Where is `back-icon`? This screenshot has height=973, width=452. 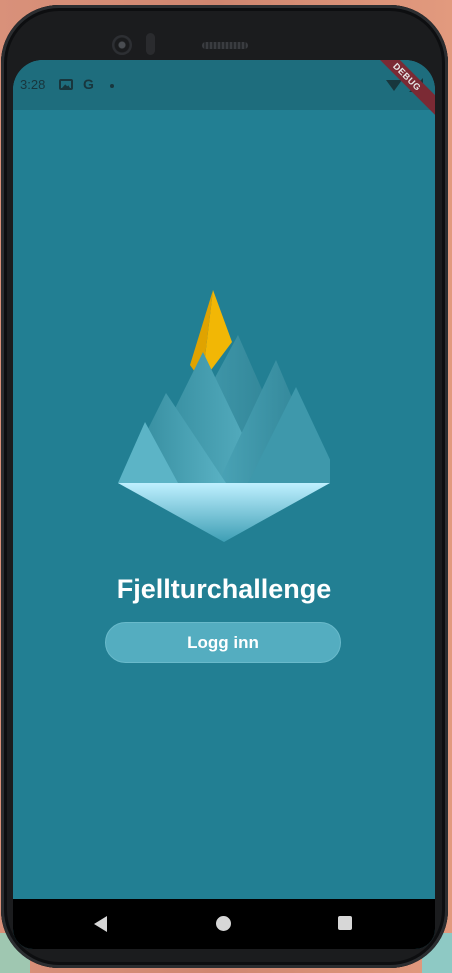
back-icon is located at coordinates (100, 924).